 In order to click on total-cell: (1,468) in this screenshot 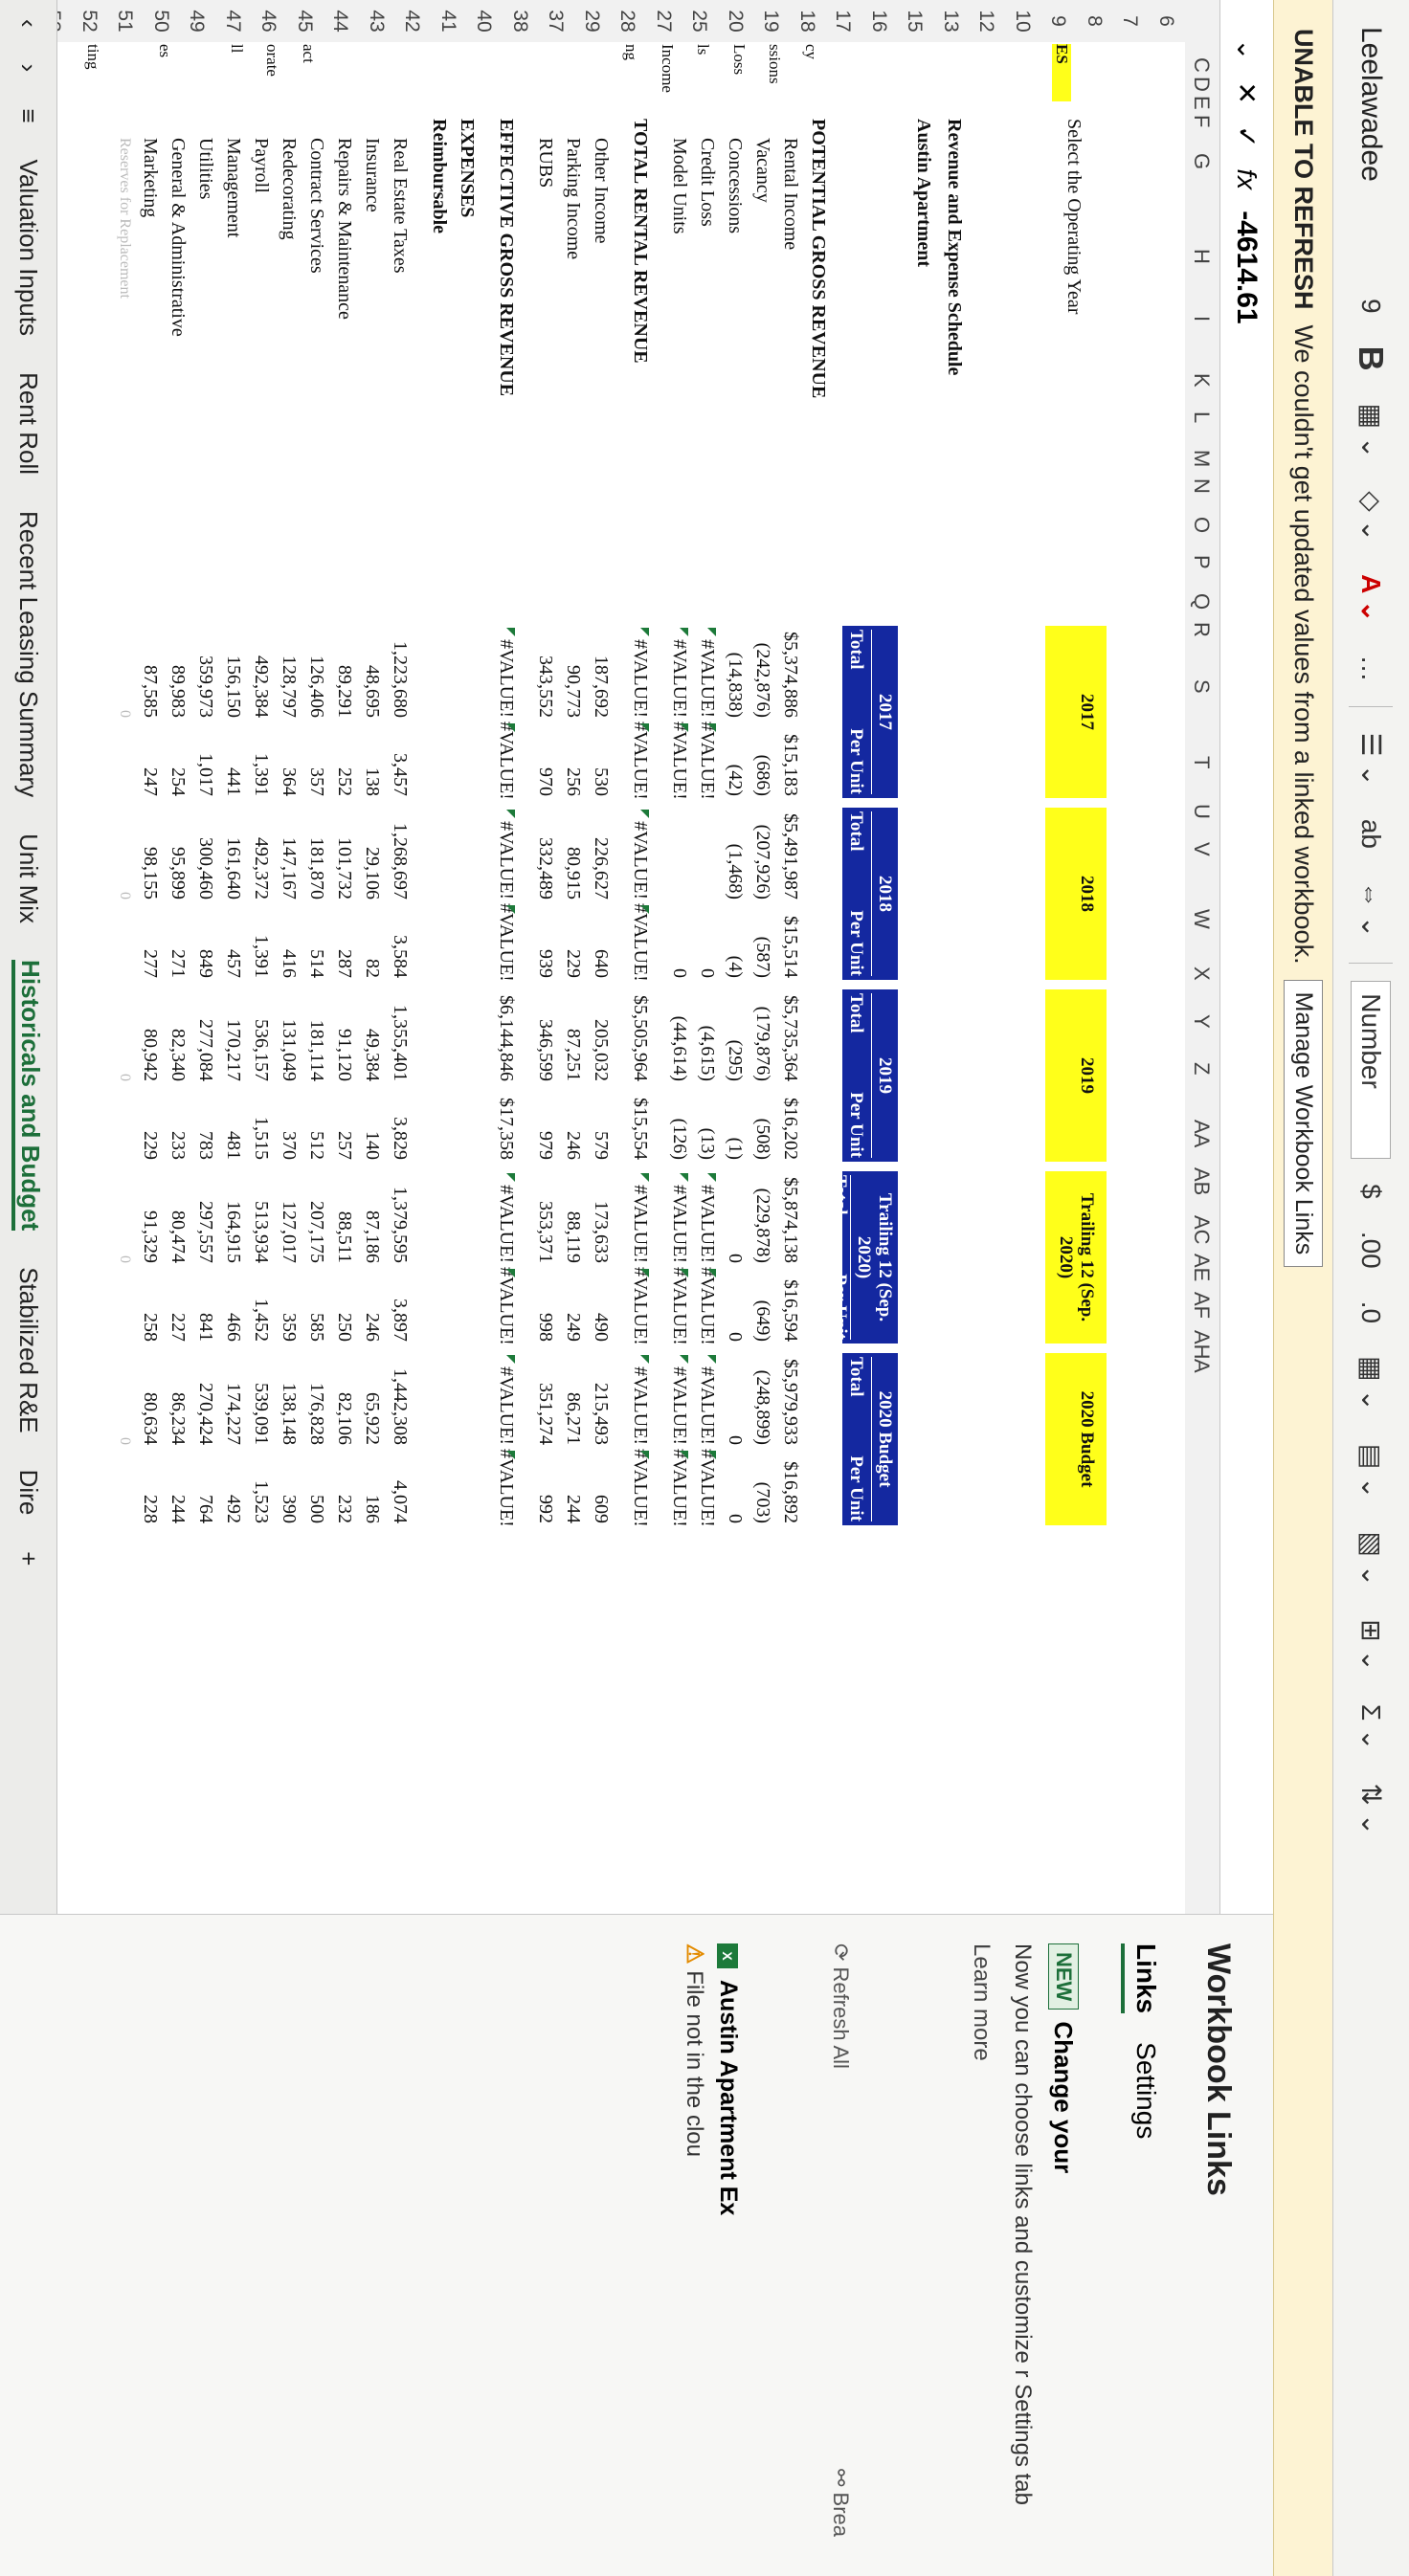, I will do `click(735, 853)`.